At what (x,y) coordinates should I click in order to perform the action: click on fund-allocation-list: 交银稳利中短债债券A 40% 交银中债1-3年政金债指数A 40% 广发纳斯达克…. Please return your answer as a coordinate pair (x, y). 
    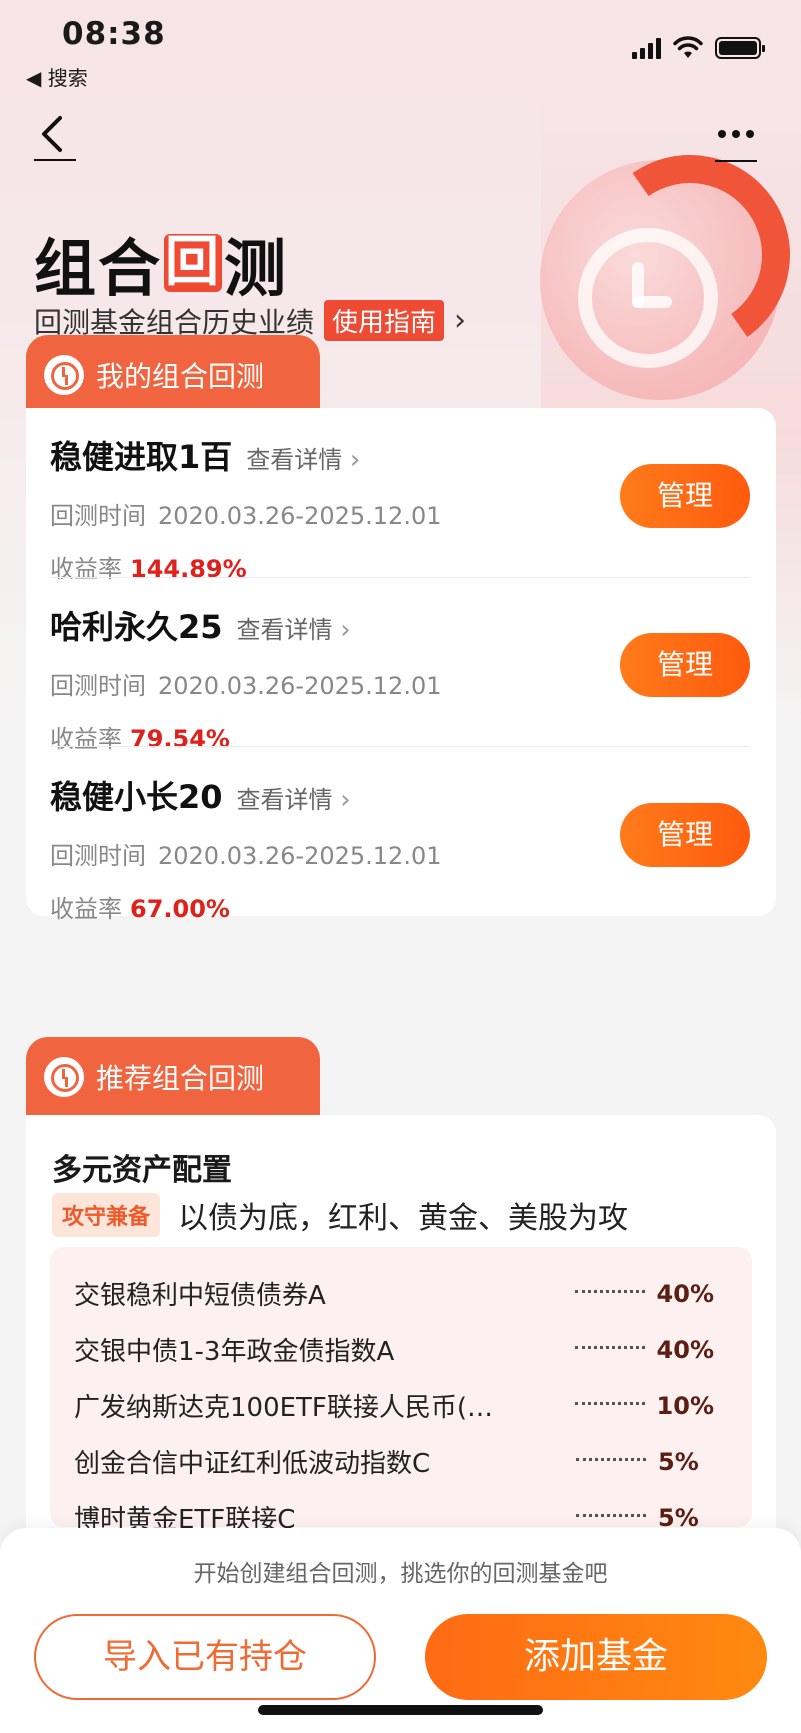
    Looking at the image, I should click on (401, 1391).